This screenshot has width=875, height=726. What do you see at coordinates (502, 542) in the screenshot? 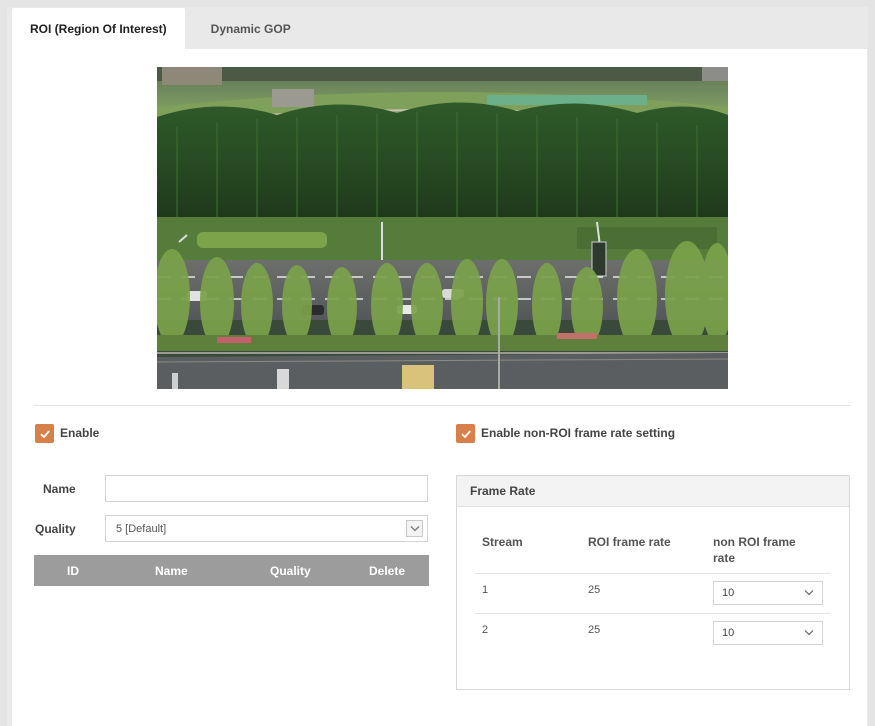
I see `col-stream: Stream` at bounding box center [502, 542].